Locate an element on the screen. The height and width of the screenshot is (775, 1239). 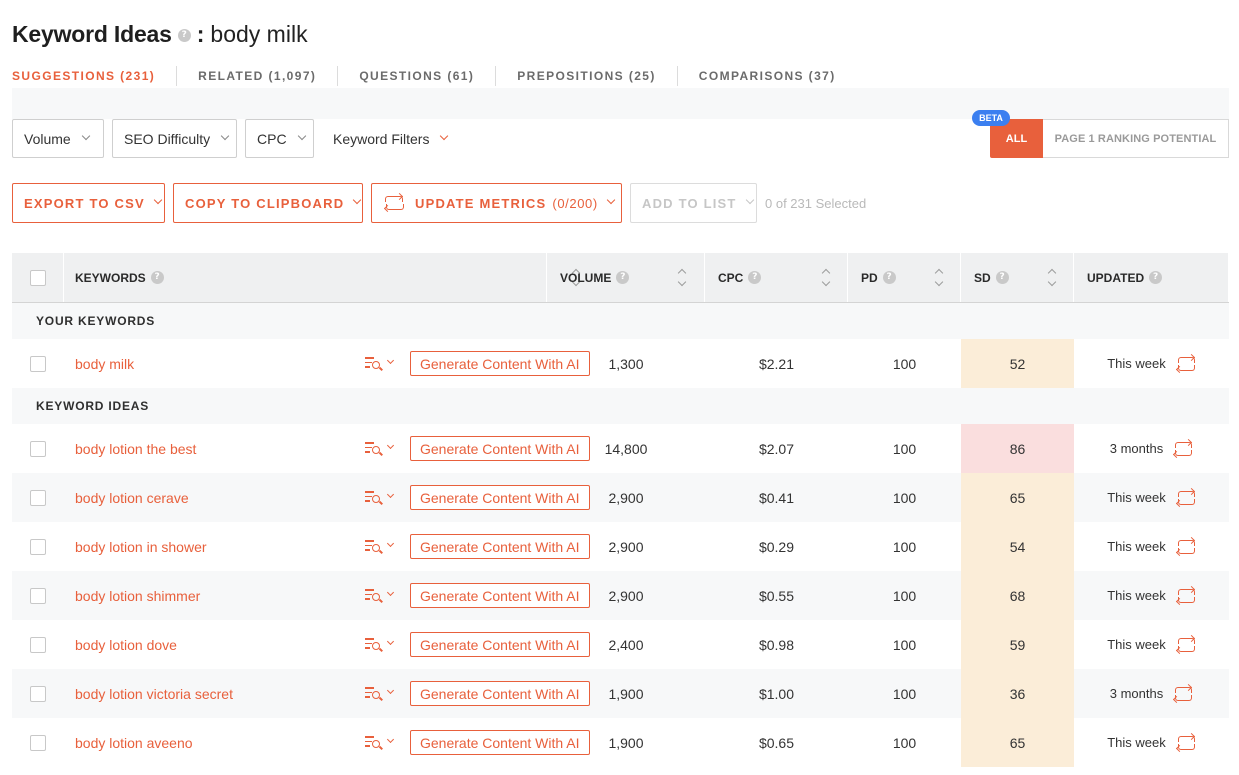
keyword-link: body lotion cerave is located at coordinates (132, 498).